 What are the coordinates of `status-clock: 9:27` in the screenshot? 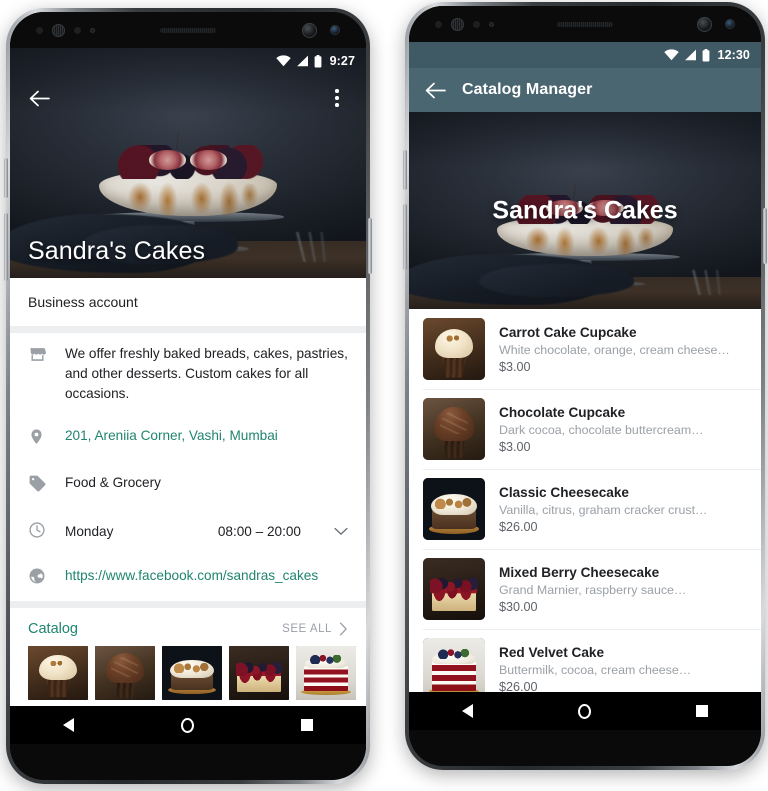 It's located at (342, 61).